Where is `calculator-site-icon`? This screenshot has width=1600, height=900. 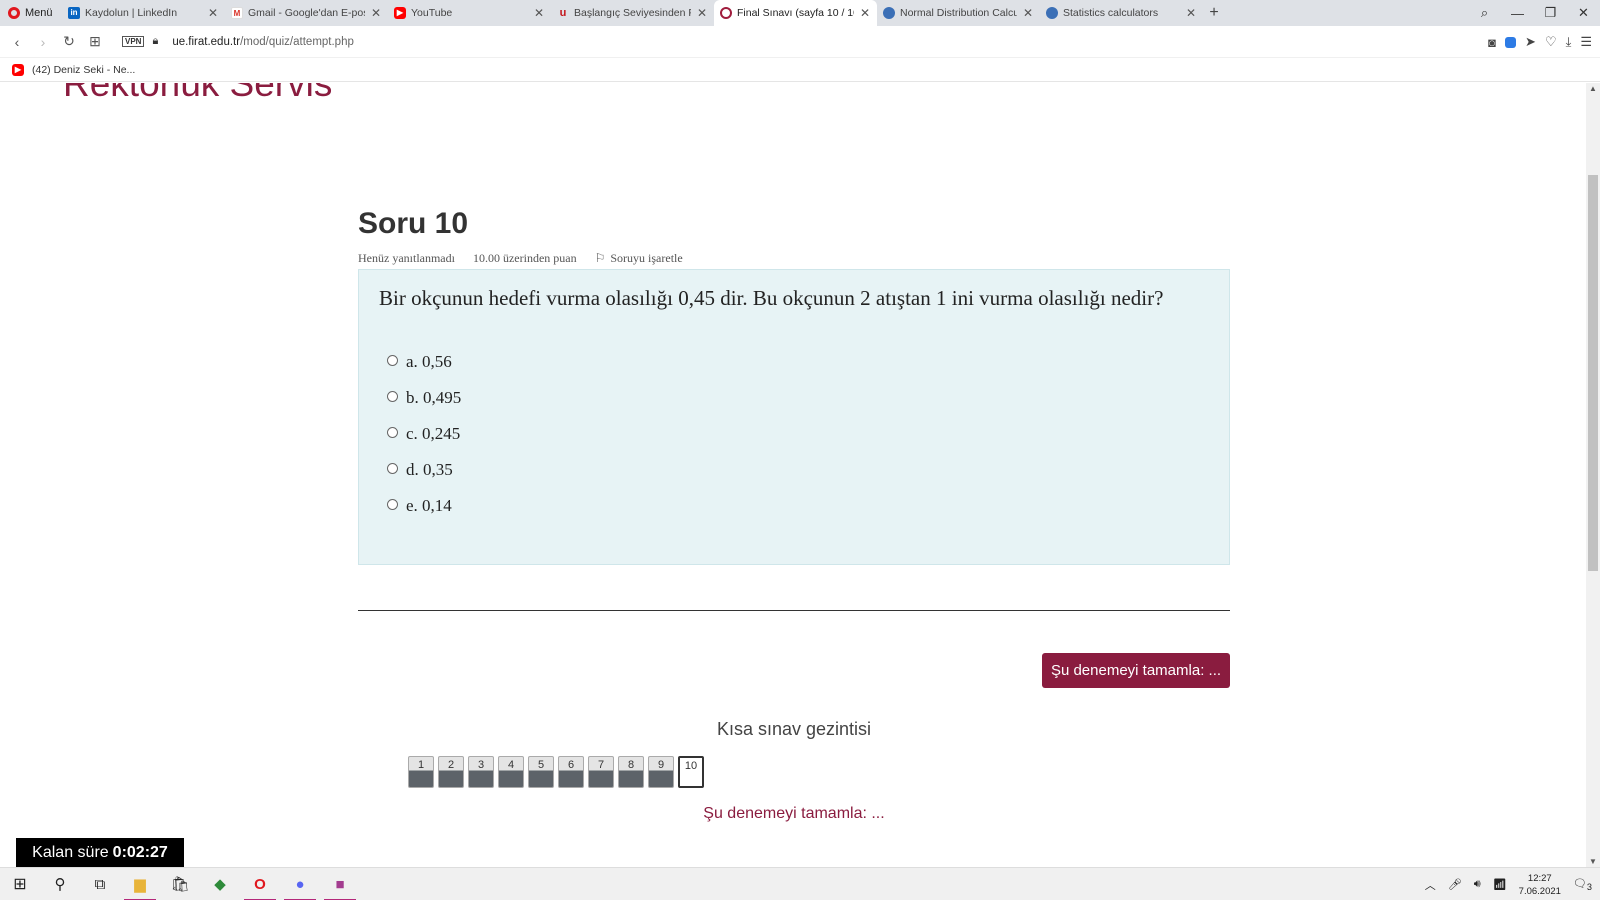 calculator-site-icon is located at coordinates (1052, 13).